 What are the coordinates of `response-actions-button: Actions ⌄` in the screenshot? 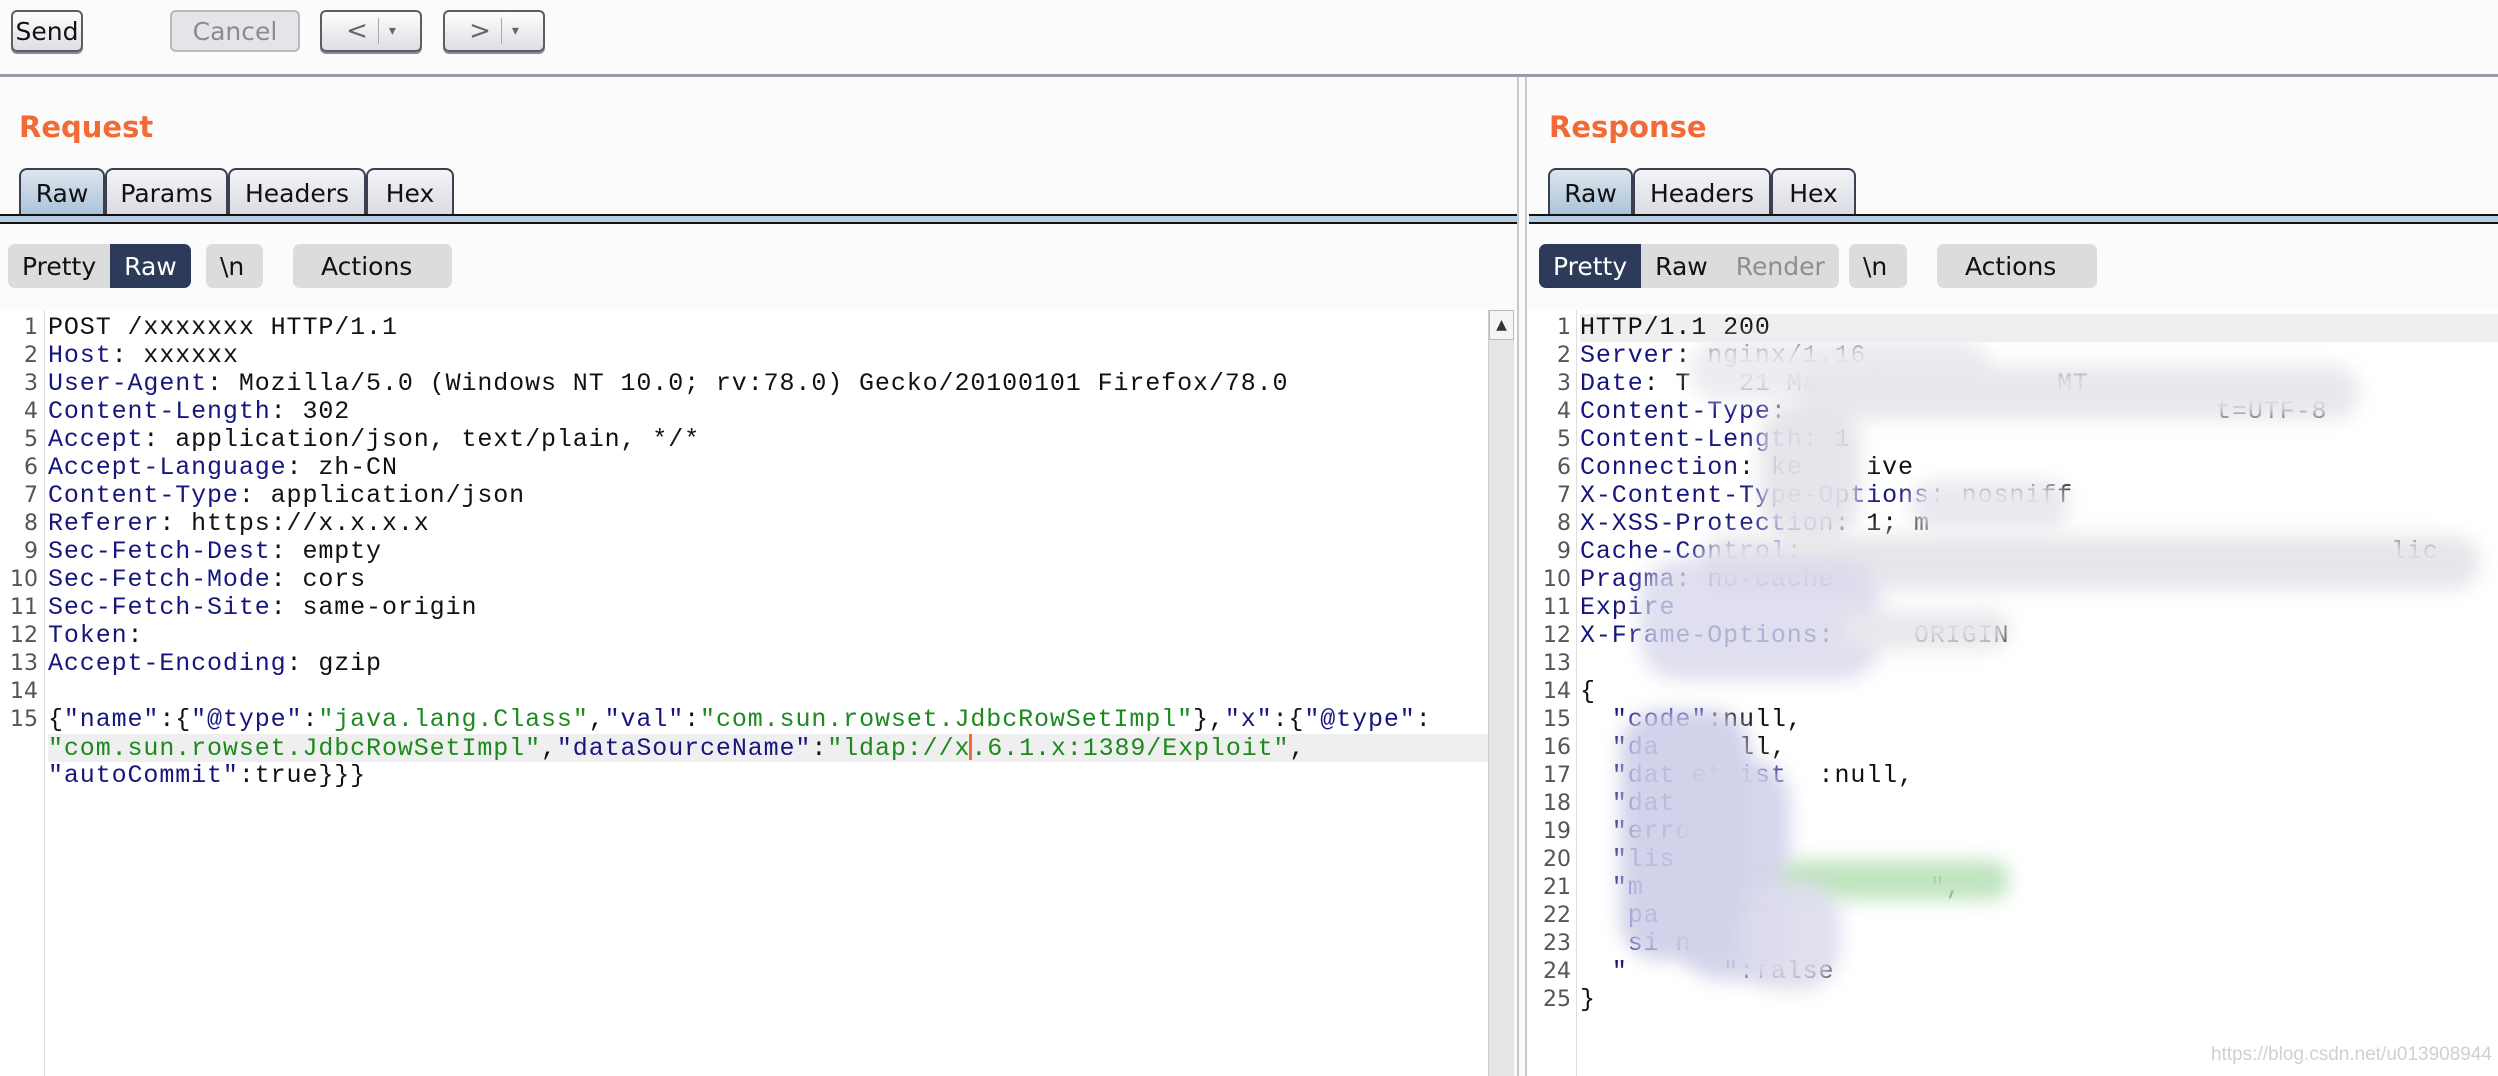 It's located at (2017, 266).